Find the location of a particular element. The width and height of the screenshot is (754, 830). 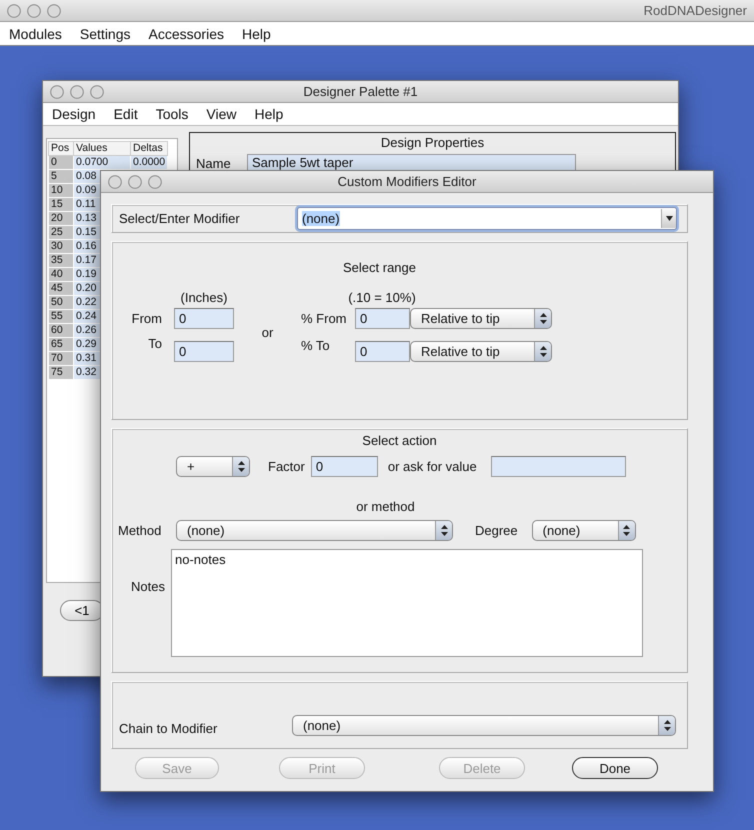

table-cell: 65 is located at coordinates (61, 345).